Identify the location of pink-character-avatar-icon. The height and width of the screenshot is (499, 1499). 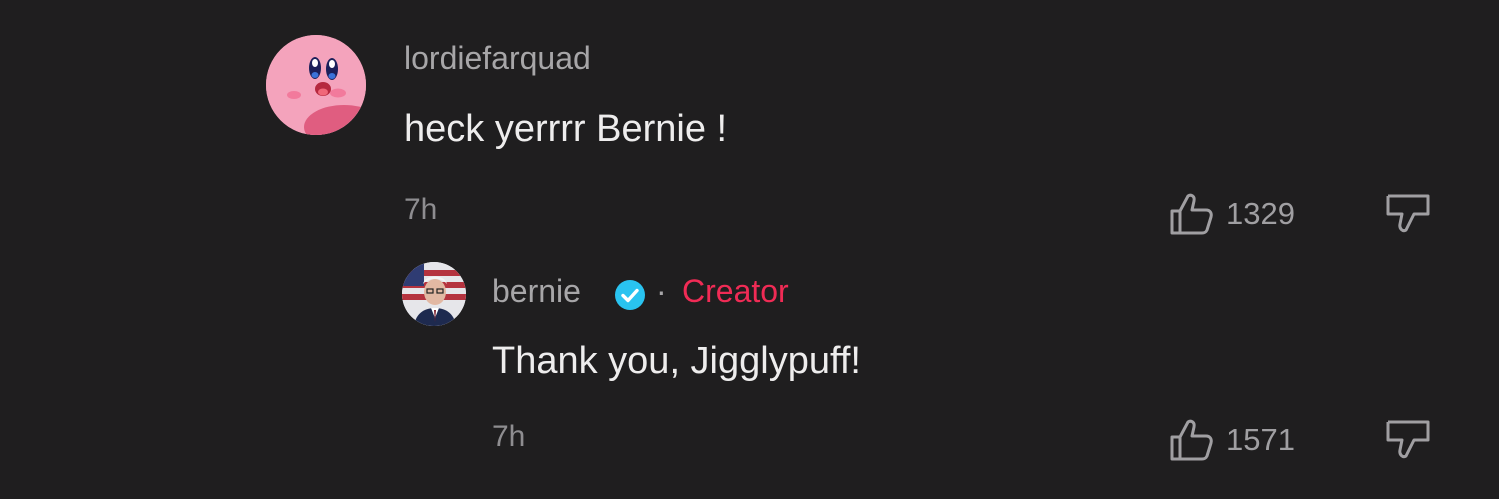
(316, 85).